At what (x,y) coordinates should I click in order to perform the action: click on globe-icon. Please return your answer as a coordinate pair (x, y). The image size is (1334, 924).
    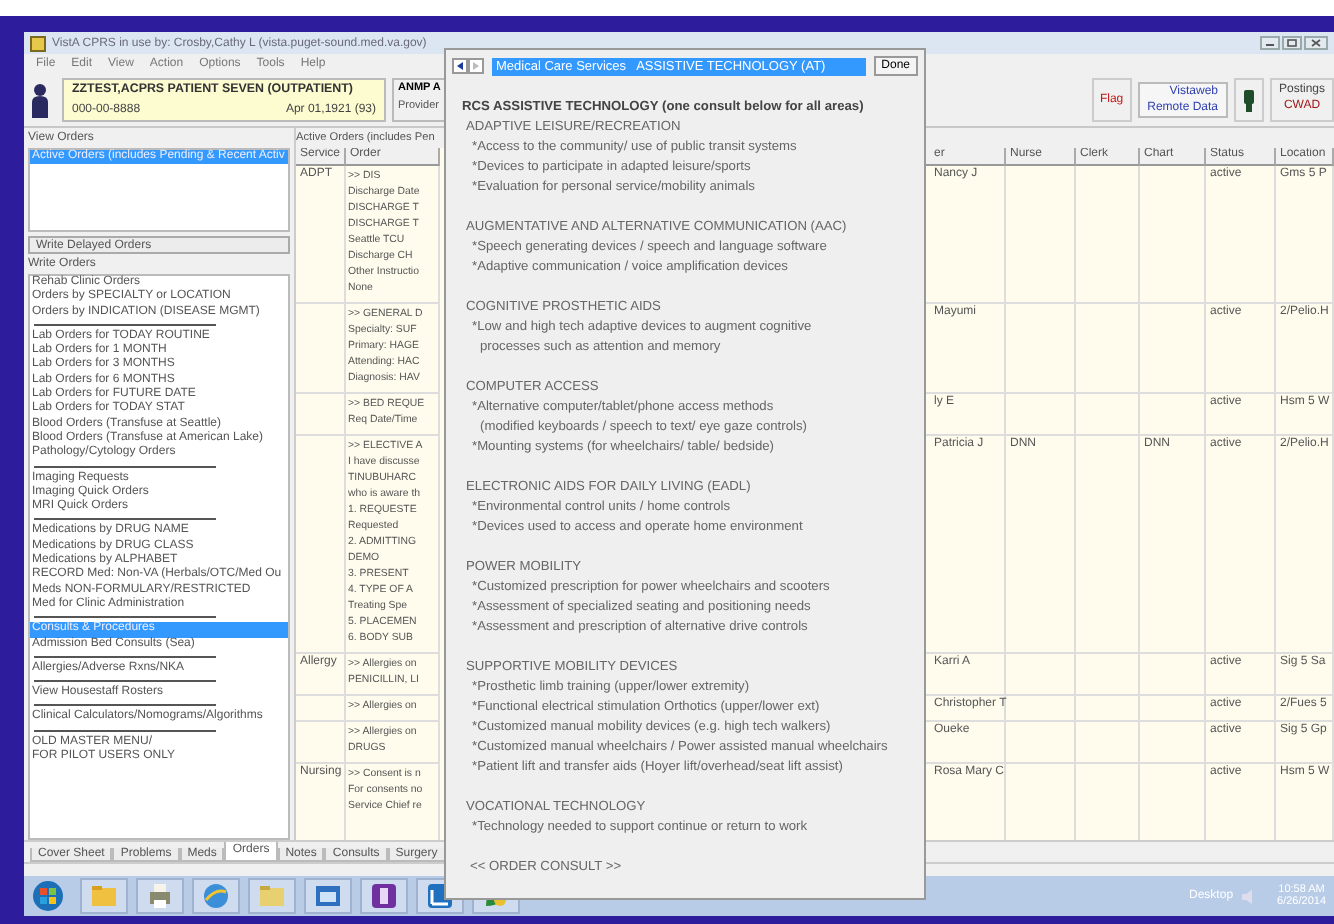
    Looking at the image, I should click on (216, 896).